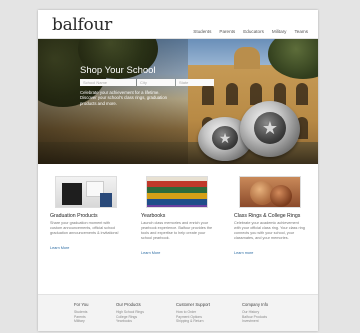 The width and height of the screenshot is (360, 333). What do you see at coordinates (193, 304) in the screenshot?
I see `footer-heading: Customer Support` at bounding box center [193, 304].